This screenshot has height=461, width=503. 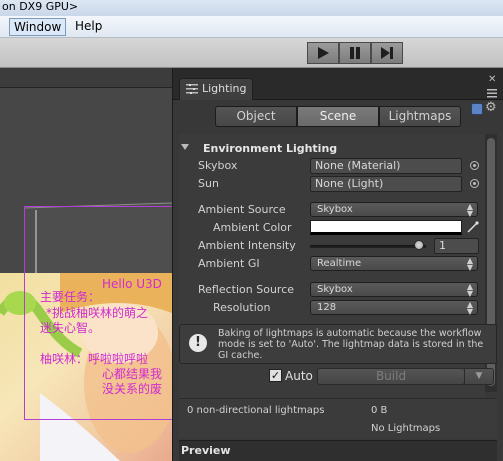 What do you see at coordinates (94, 359) in the screenshot?
I see `scene-text: 柚咲林：呼啦啦呼啦` at bounding box center [94, 359].